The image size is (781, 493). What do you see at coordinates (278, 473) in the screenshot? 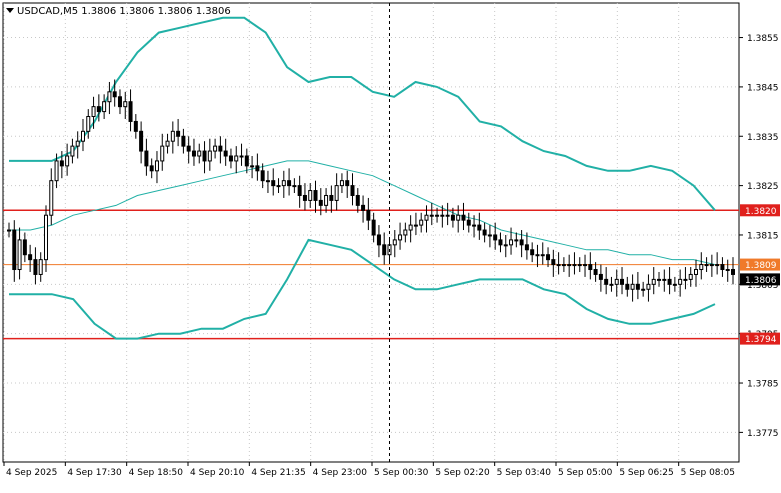
I see `x-tick-label: 4 Sep 21:35` at bounding box center [278, 473].